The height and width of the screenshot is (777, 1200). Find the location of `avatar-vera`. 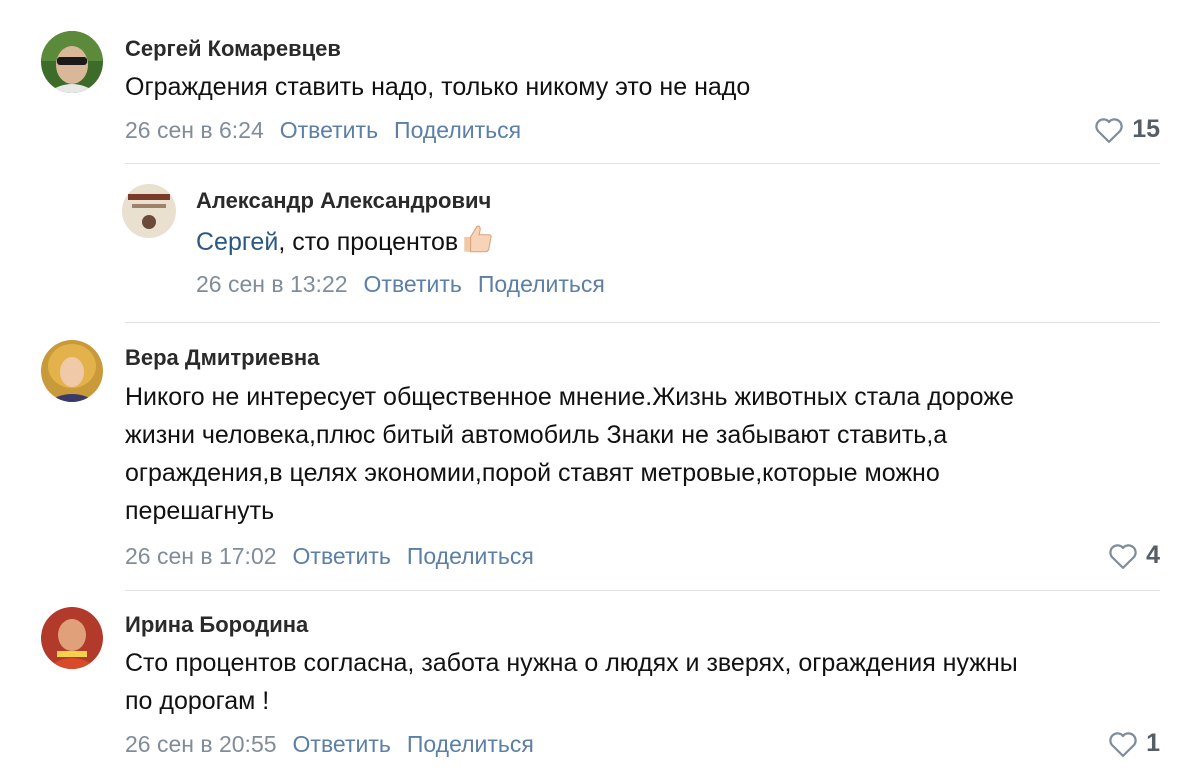

avatar-vera is located at coordinates (72, 371).